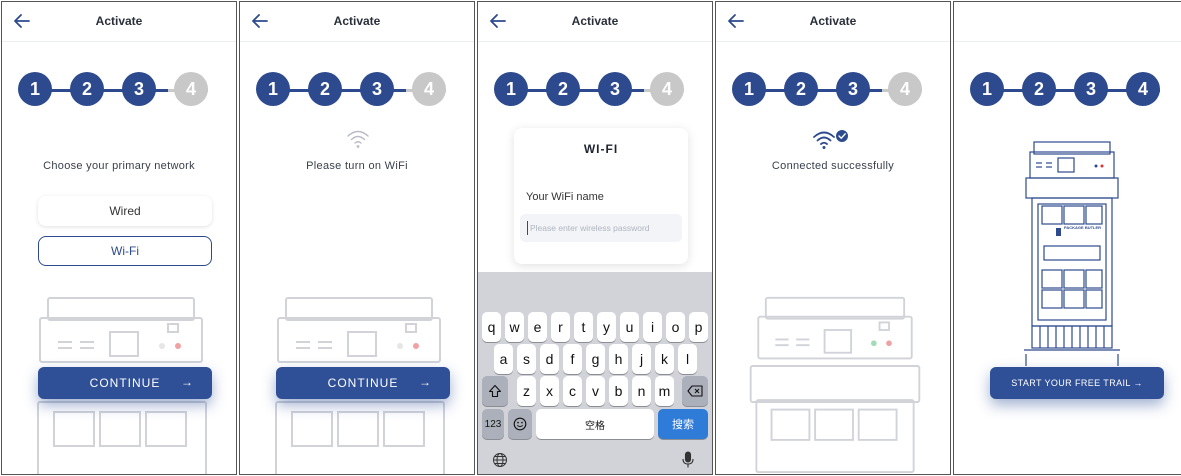 This screenshot has height=476, width=1181. Describe the element at coordinates (830, 139) in the screenshot. I see `wifi-connected-icon` at that location.